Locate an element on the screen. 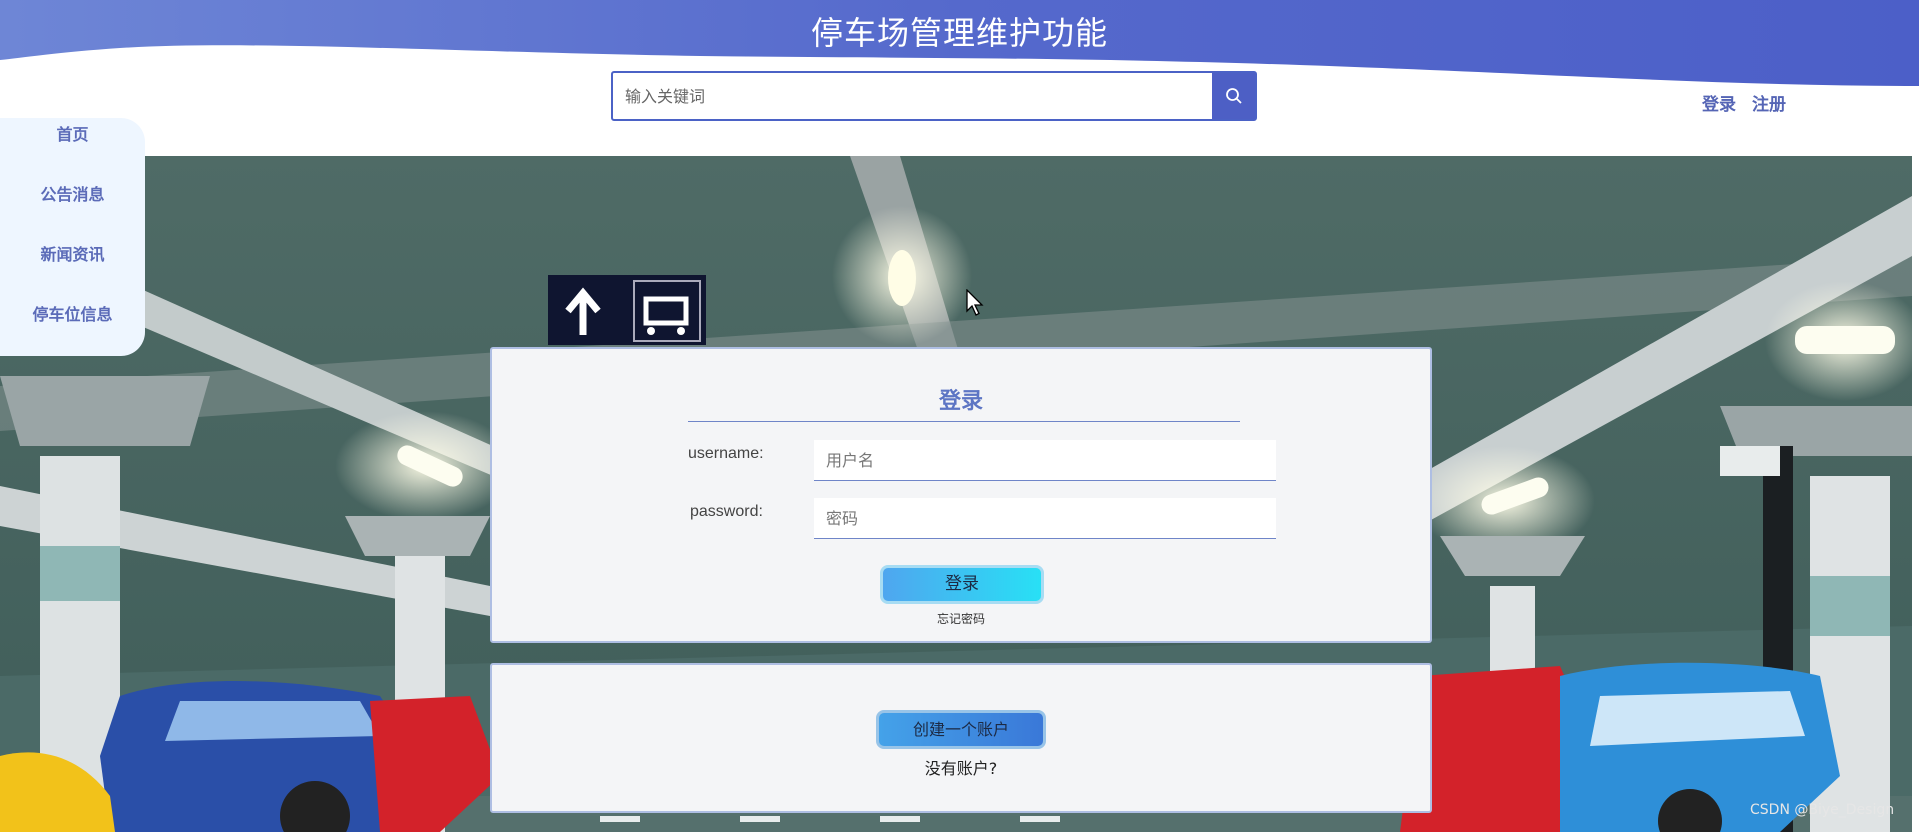 Image resolution: width=1919 pixels, height=832 pixels. auth-links: 登录 注册 is located at coordinates (1744, 102).